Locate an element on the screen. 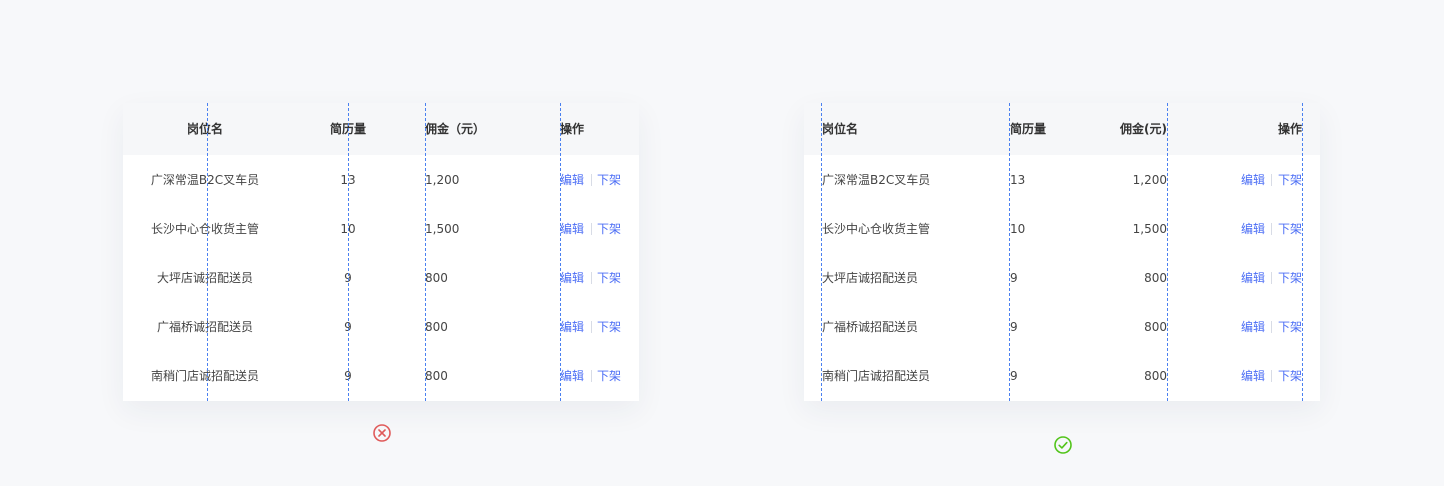 Image resolution: width=1444 pixels, height=486 pixels. table-header-row is located at coordinates (1062, 129).